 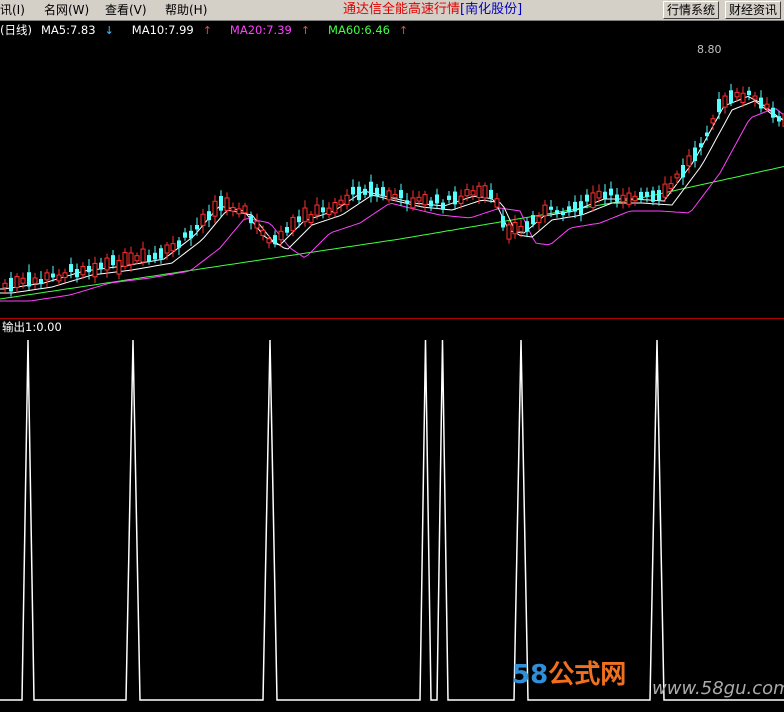 What do you see at coordinates (392, 318) in the screenshot?
I see `panel-divider` at bounding box center [392, 318].